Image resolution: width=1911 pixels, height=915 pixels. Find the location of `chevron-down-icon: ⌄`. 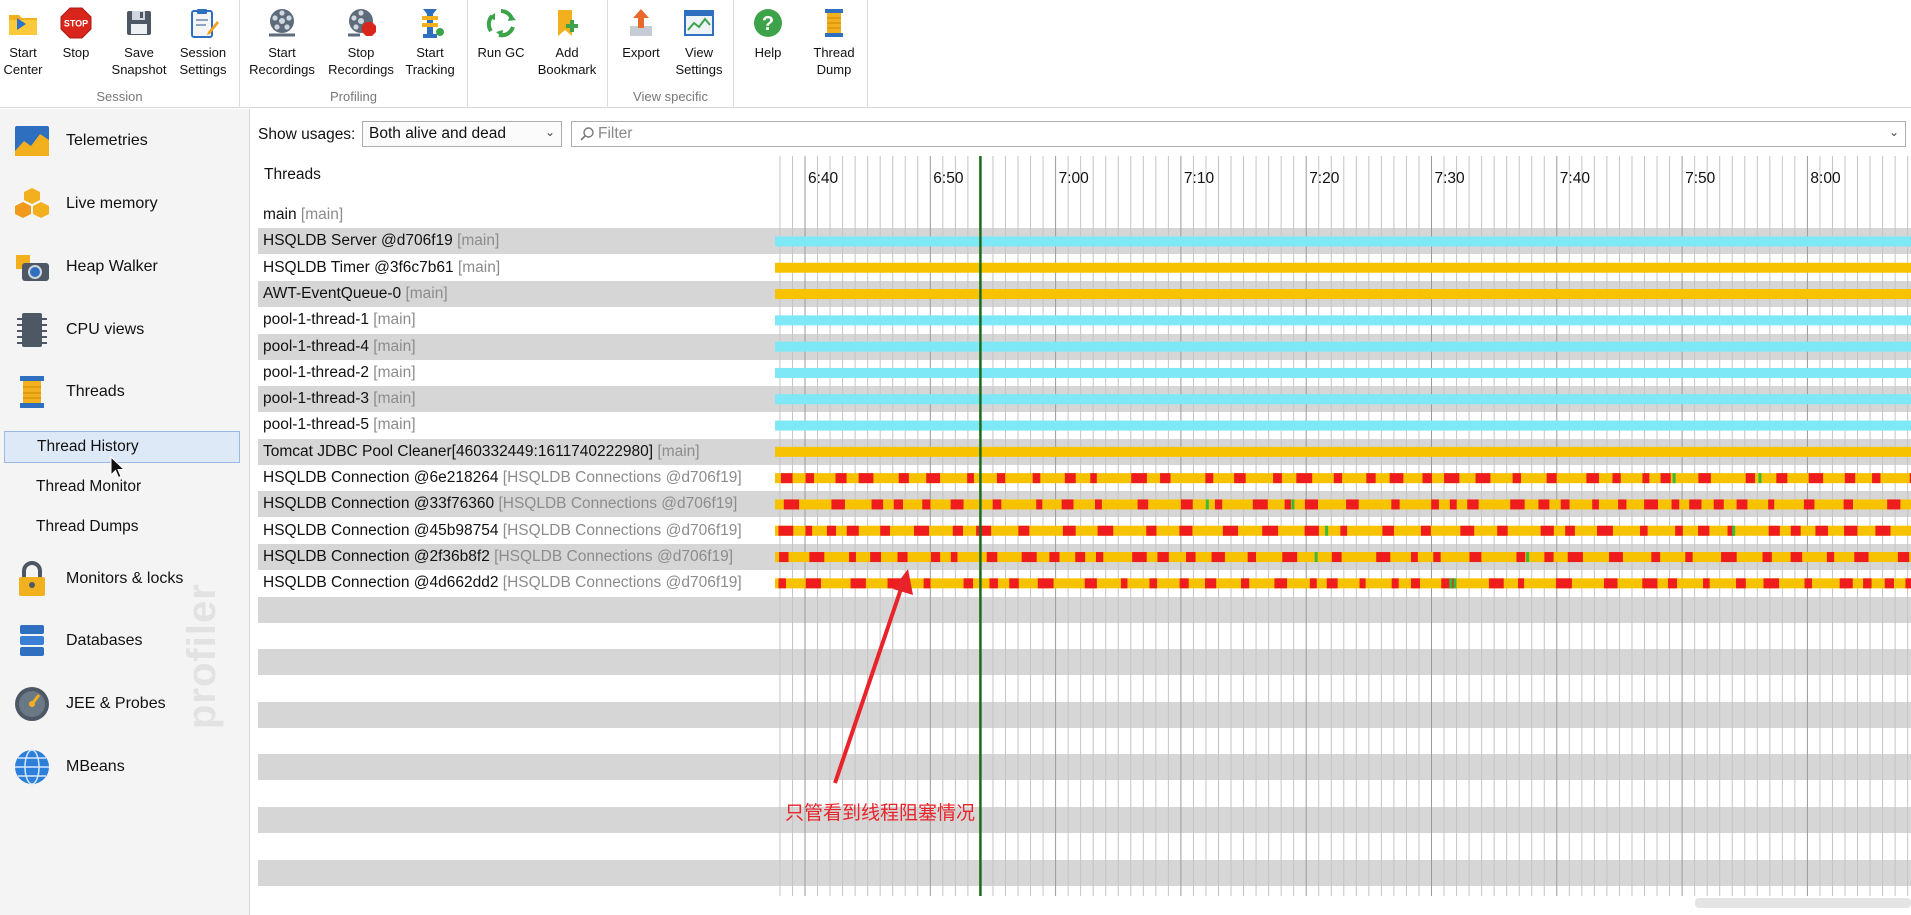

chevron-down-icon: ⌄ is located at coordinates (1894, 132).